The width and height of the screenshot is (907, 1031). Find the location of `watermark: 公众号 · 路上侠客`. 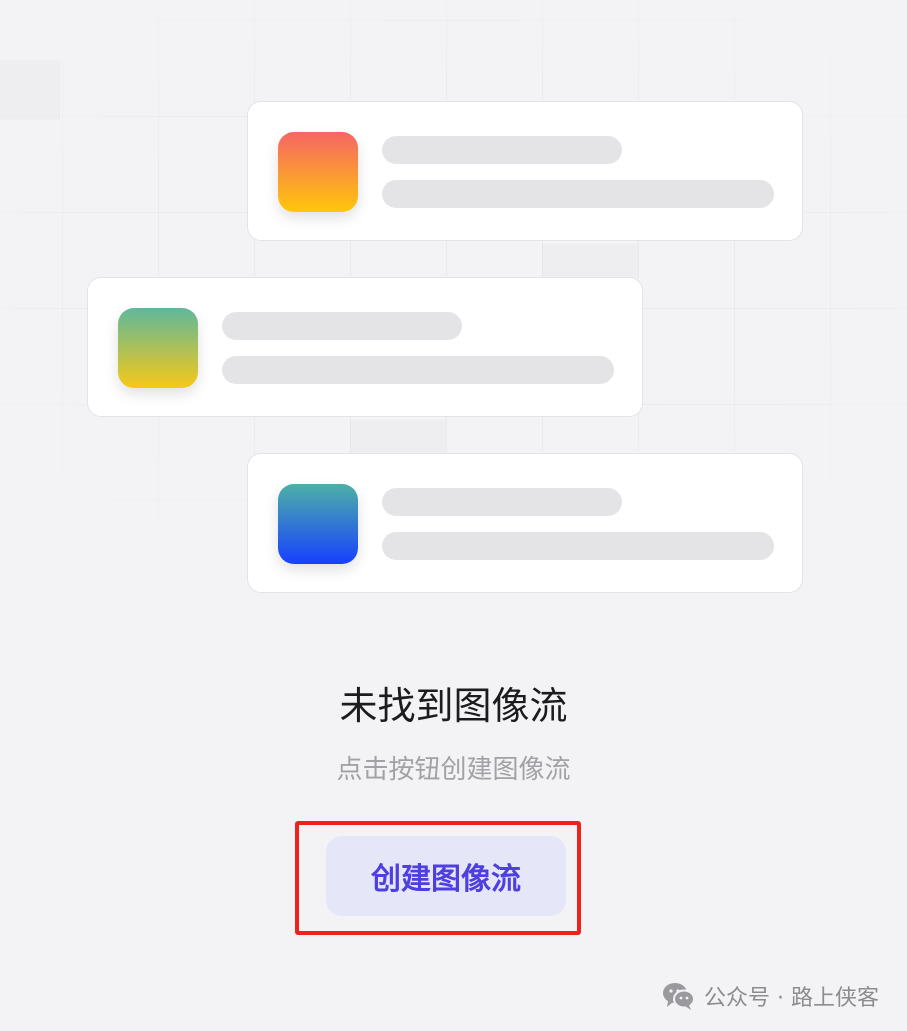

watermark: 公众号 · 路上侠客 is located at coordinates (770, 996).